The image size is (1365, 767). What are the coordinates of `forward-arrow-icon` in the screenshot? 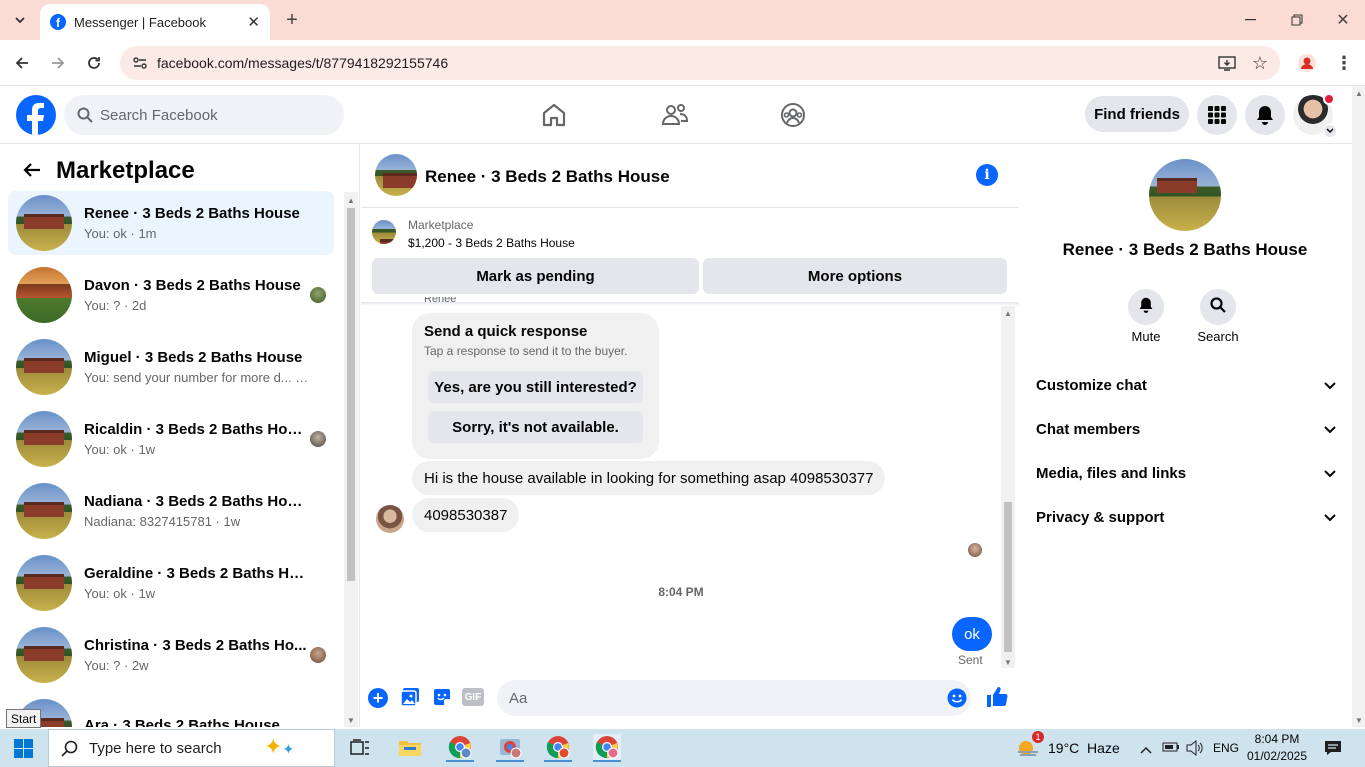 It's located at (58, 63).